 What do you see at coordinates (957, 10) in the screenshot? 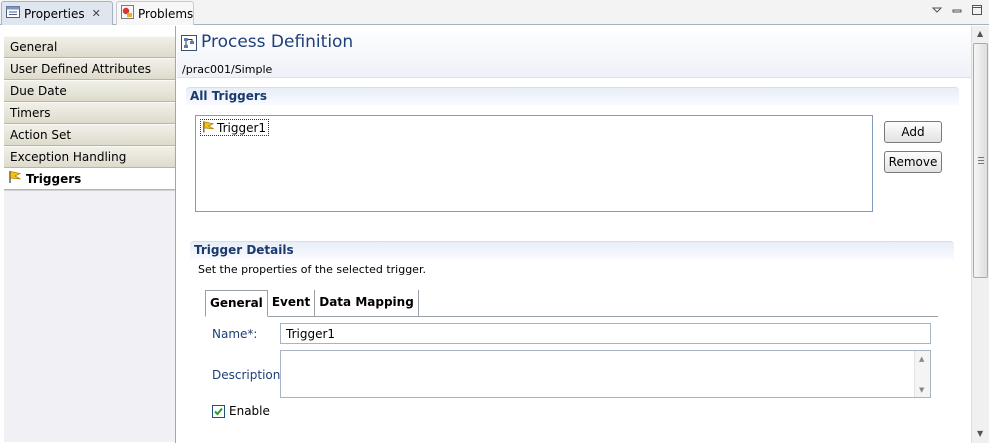
I see `minimize-icon` at bounding box center [957, 10].